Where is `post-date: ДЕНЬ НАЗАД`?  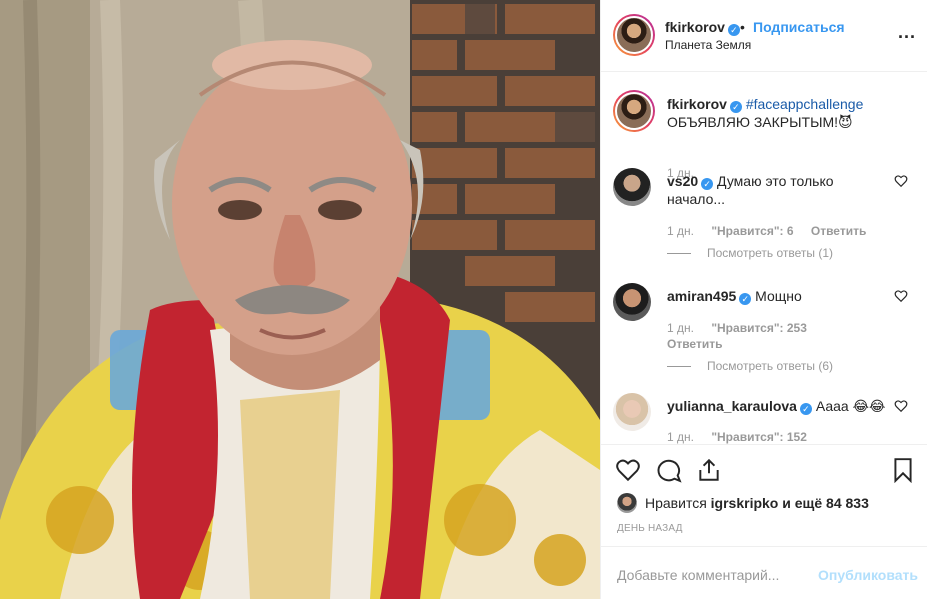 post-date: ДЕНЬ НАЗАД is located at coordinates (650, 528).